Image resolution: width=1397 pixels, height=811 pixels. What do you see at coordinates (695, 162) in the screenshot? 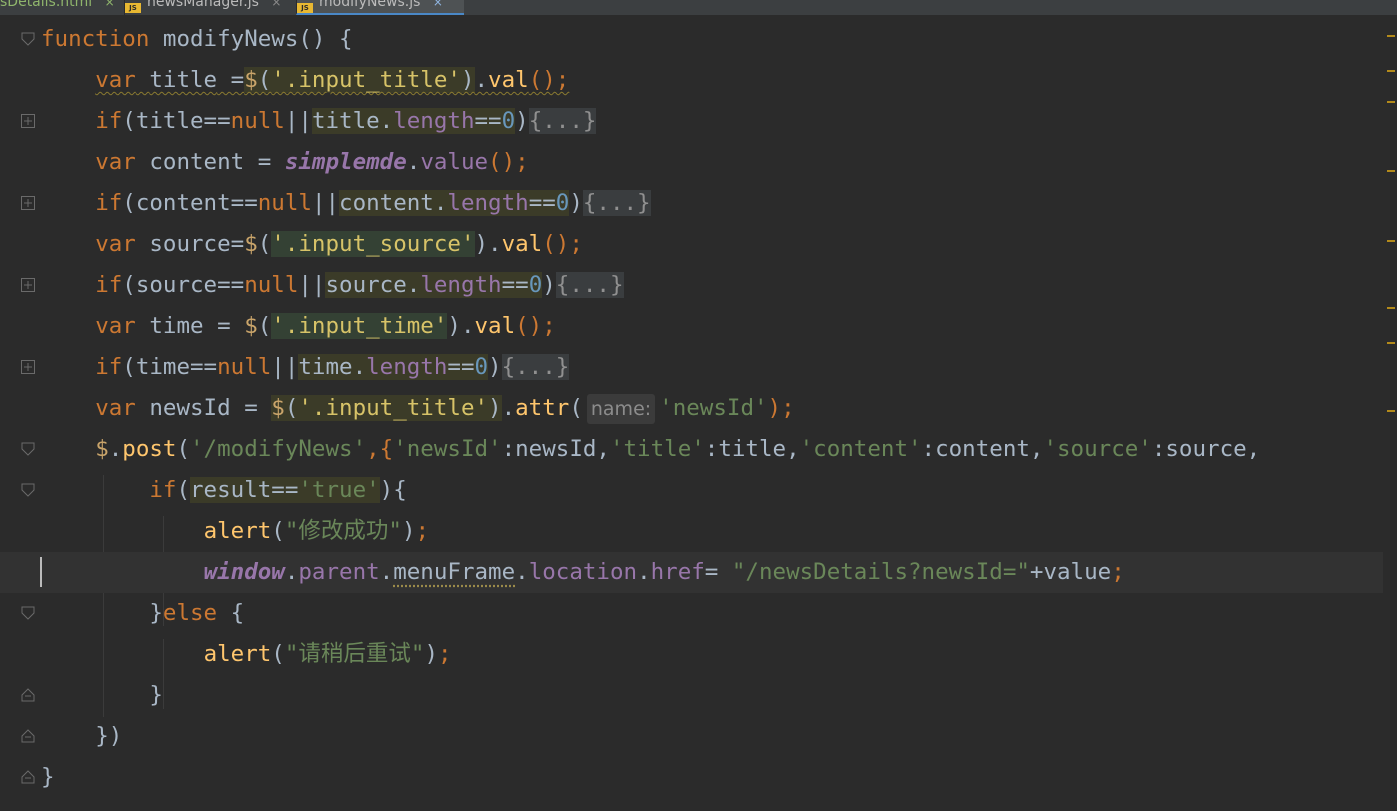
I see `code-line: var content = simplemde.value();` at bounding box center [695, 162].